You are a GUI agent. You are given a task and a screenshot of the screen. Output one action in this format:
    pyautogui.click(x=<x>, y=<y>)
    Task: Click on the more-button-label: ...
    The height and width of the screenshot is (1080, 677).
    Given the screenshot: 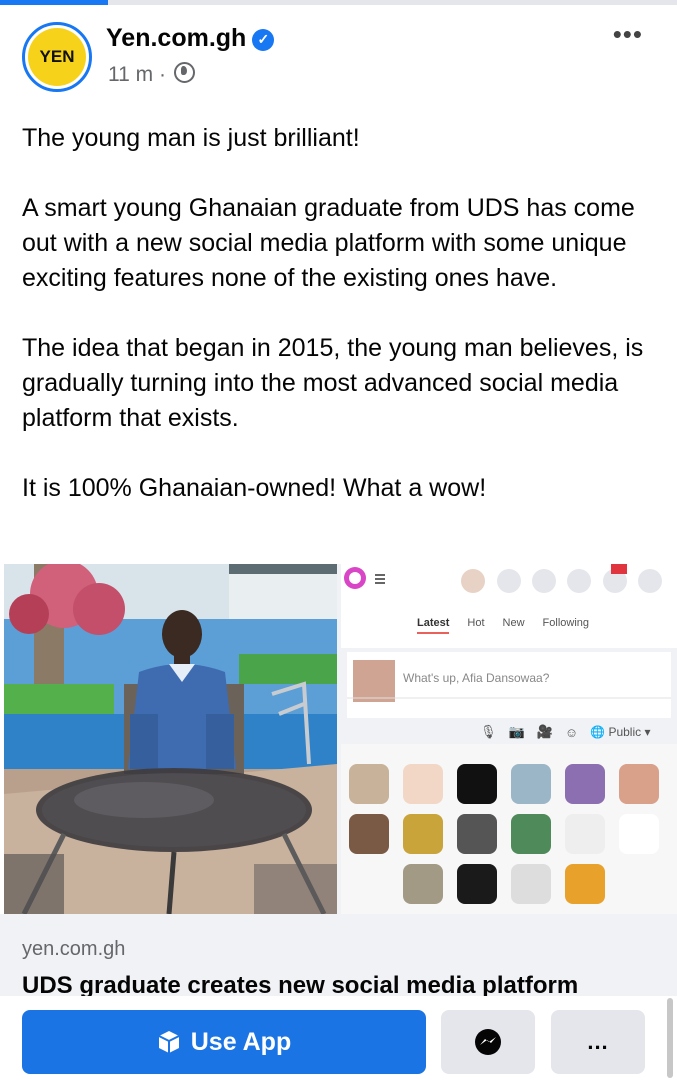 What is the action you would take?
    pyautogui.click(x=598, y=1041)
    